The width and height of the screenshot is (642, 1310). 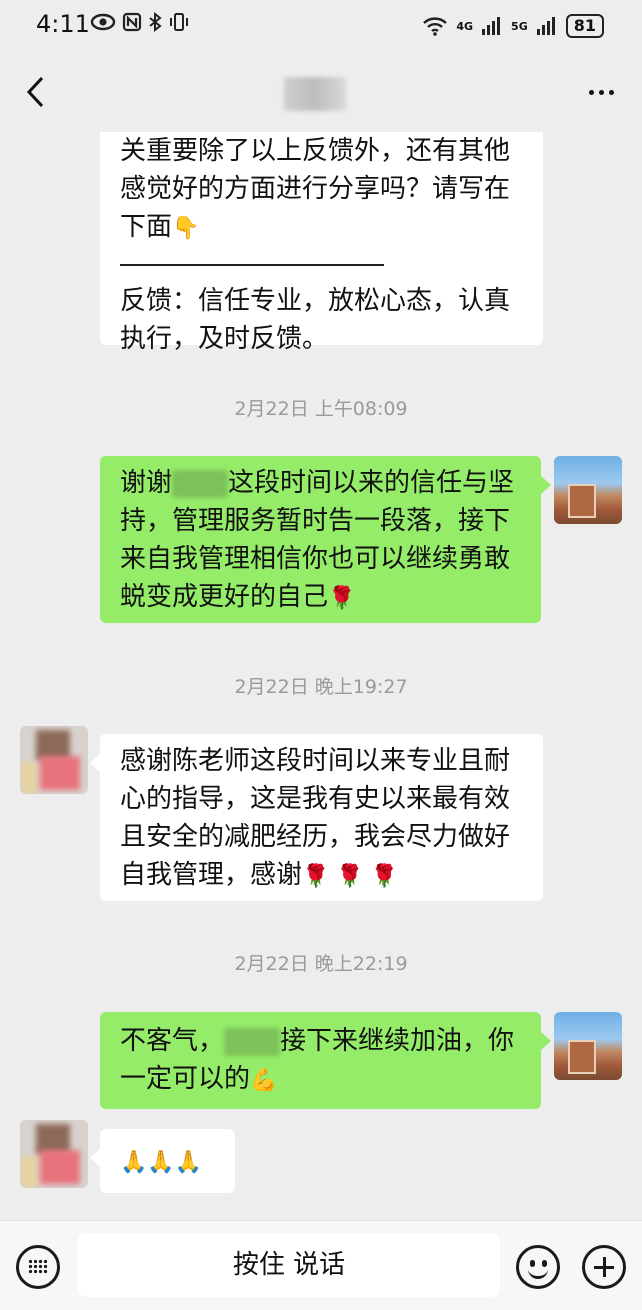 I want to click on message-text: 自我管理，感谢, so click(x=211, y=875).